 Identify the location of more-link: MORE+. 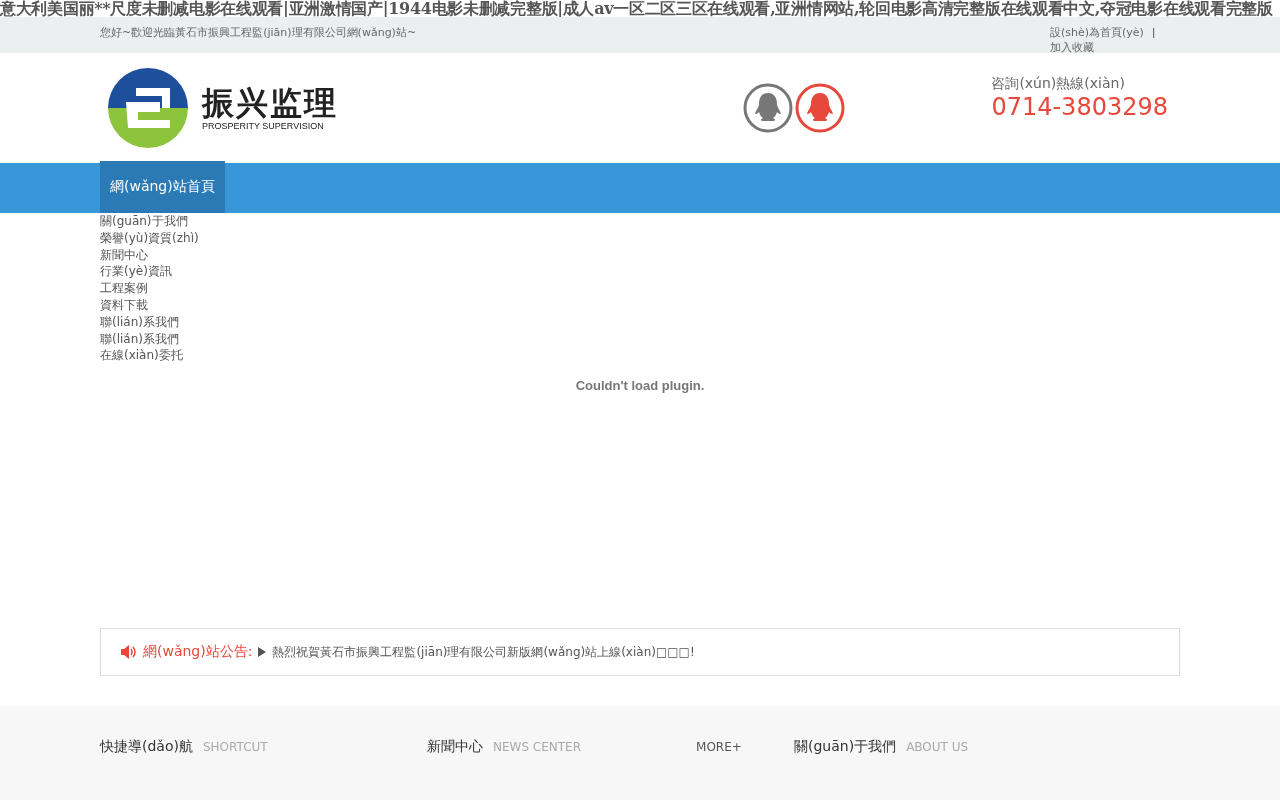
(719, 747).